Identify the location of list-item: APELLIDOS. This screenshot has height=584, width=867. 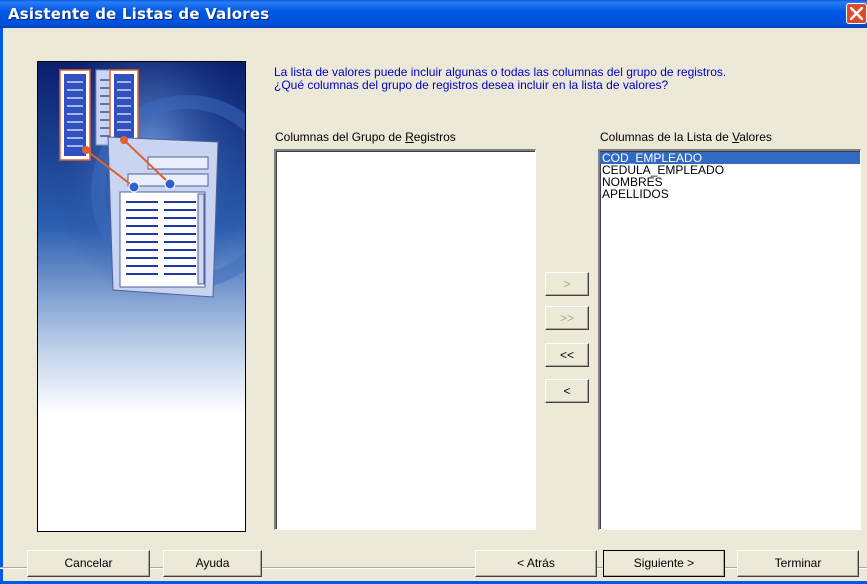
(730, 194).